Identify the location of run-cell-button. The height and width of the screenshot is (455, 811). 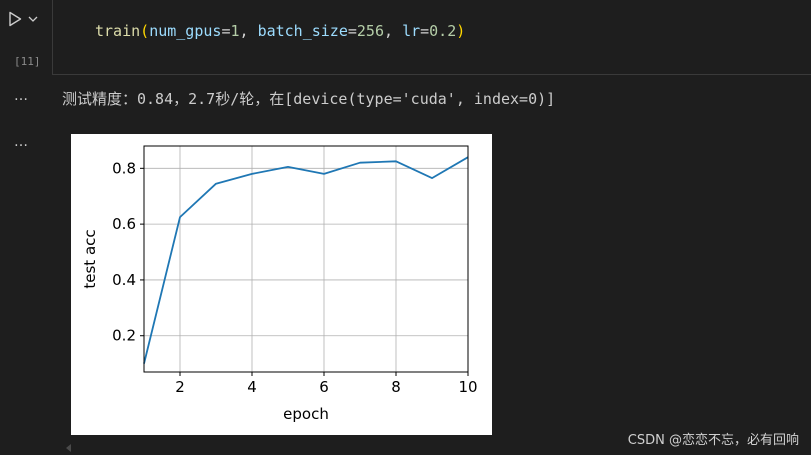
(28, 19).